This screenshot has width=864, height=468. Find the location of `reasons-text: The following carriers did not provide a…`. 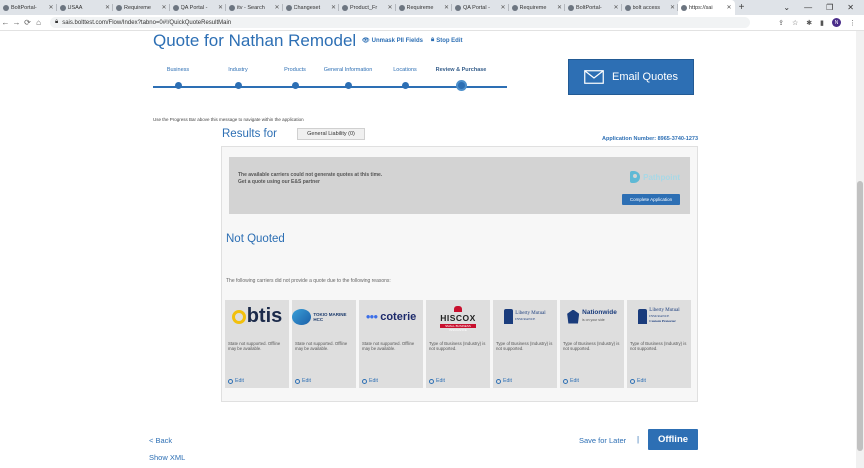

reasons-text: The following carriers did not provide a… is located at coordinates (308, 281).